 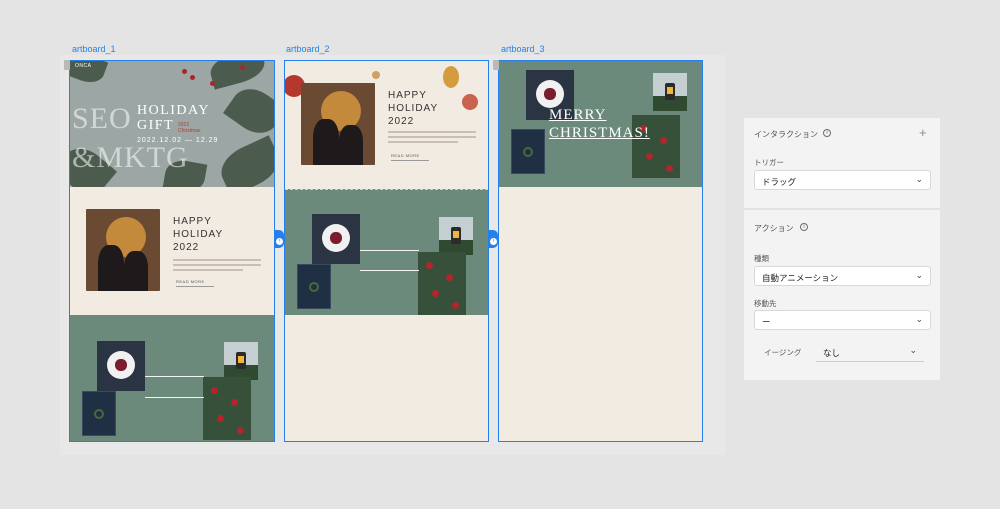 What do you see at coordinates (761, 258) in the screenshot?
I see `type-label: 種類` at bounding box center [761, 258].